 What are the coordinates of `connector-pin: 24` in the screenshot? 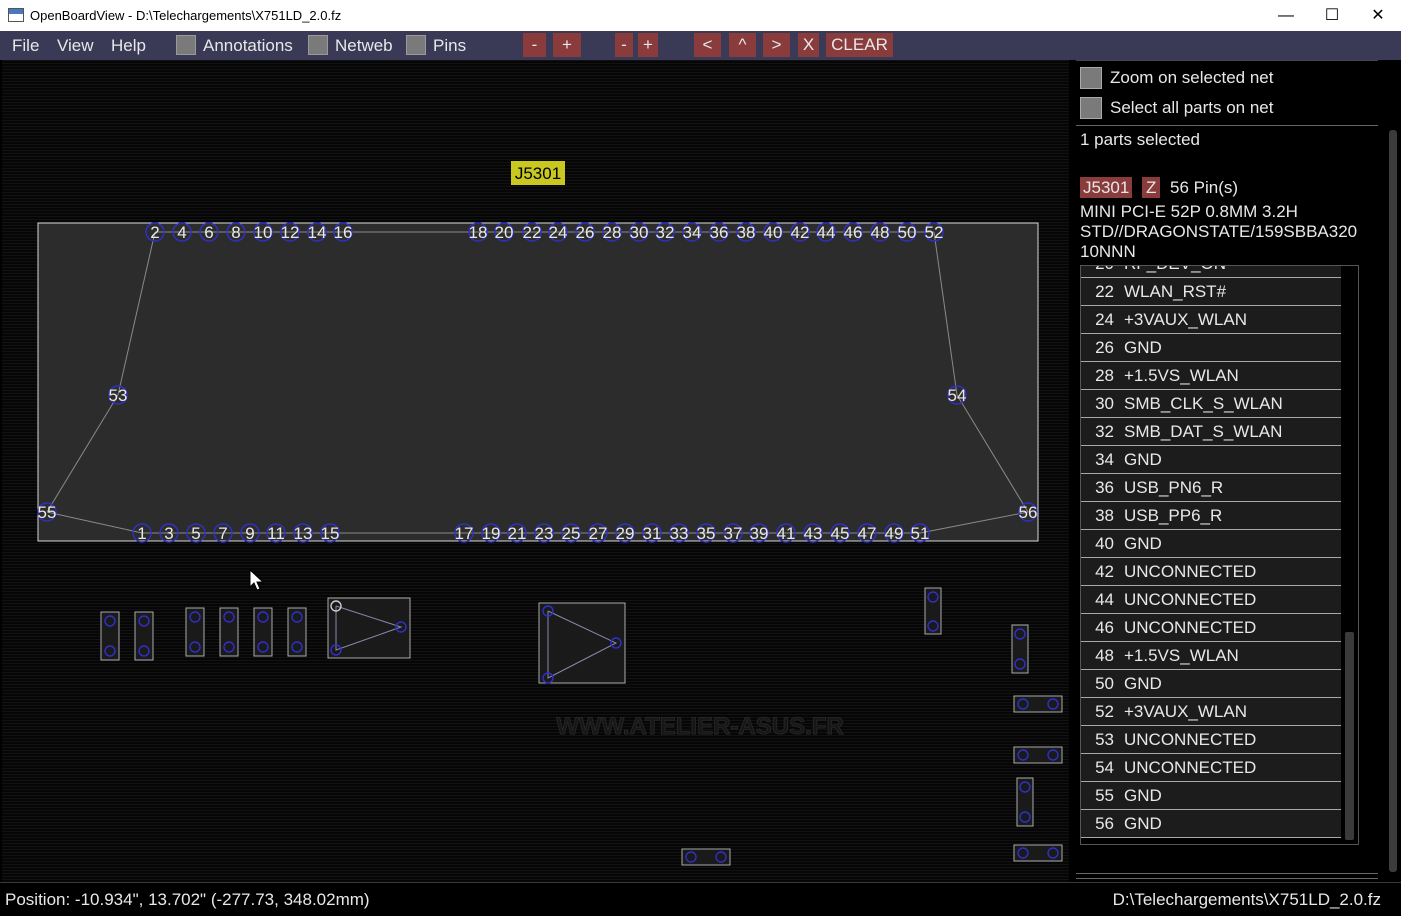 It's located at (558, 232).